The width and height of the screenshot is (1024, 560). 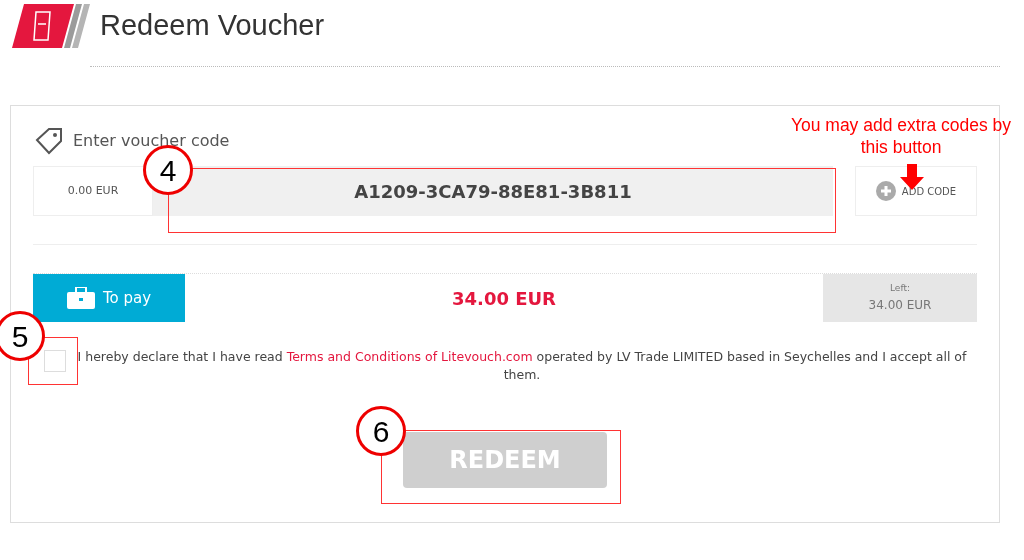 I want to click on briefcase-icon, so click(x=80, y=298).